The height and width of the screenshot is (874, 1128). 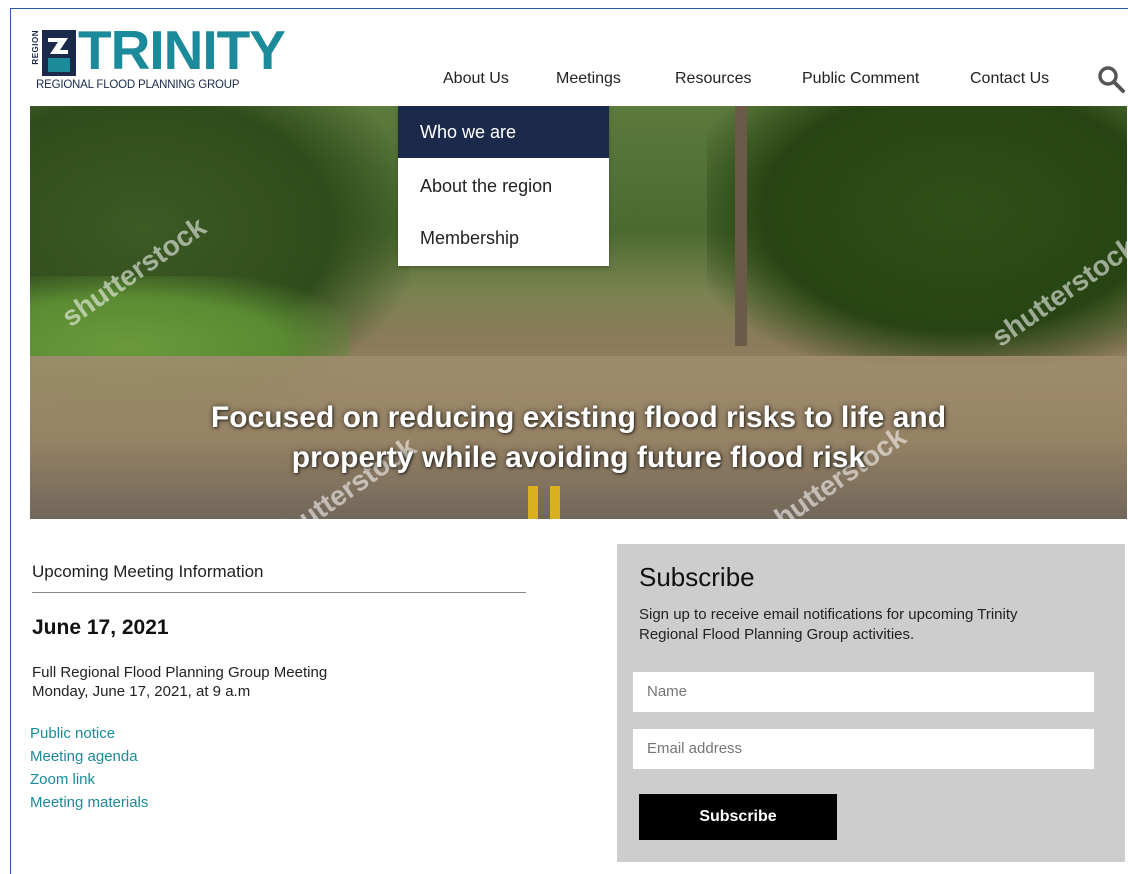 I want to click on link-zoom: Zoom link, so click(x=89, y=779).